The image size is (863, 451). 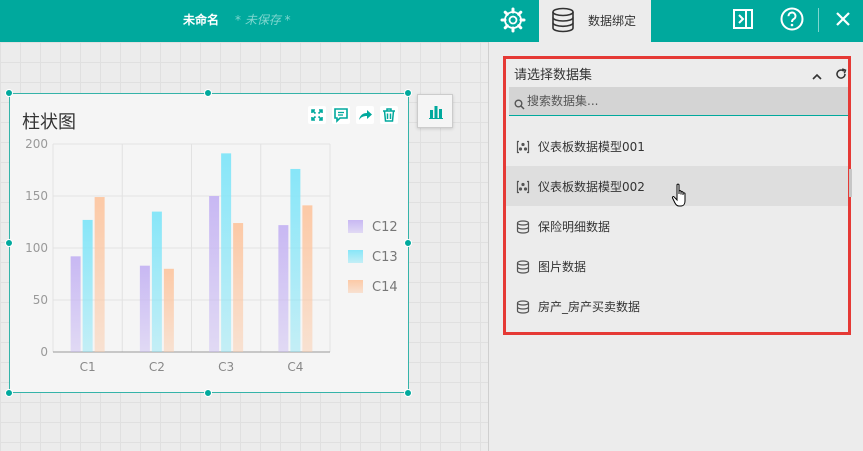 I want to click on dataset-search-input, so click(x=682, y=101).